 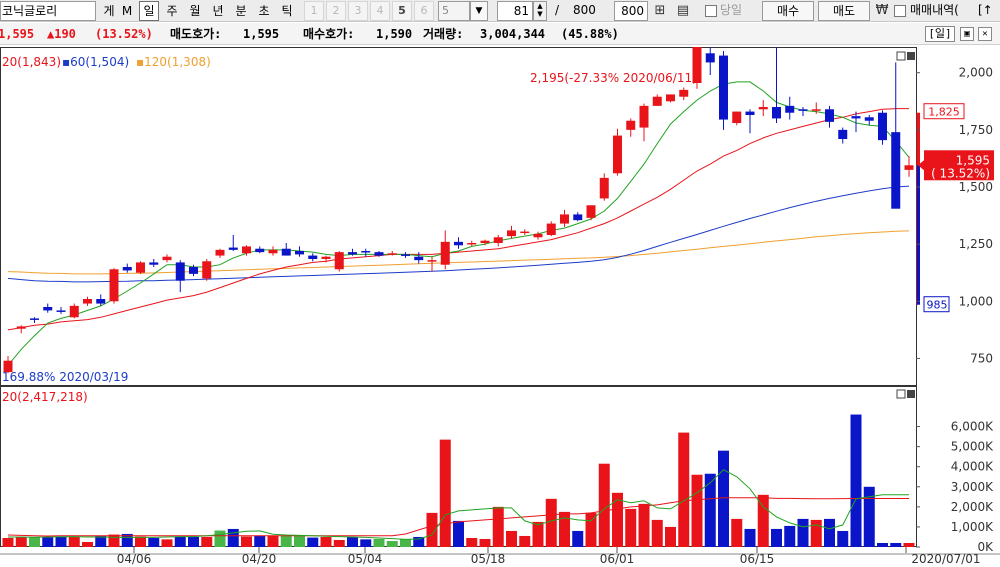 I want to click on trade-history-checkbox, so click(x=900, y=11).